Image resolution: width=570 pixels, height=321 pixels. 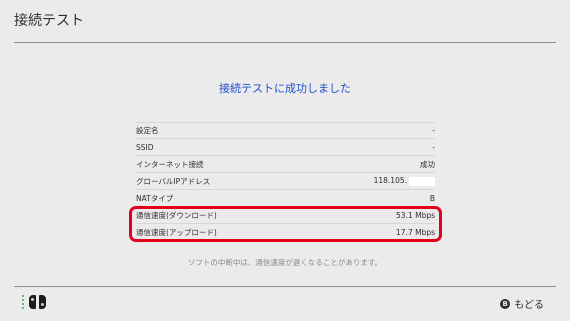 I want to click on joycon-left-icon, so click(x=32, y=302).